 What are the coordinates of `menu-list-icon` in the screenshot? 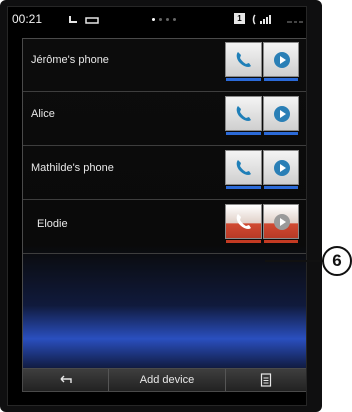 It's located at (266, 380).